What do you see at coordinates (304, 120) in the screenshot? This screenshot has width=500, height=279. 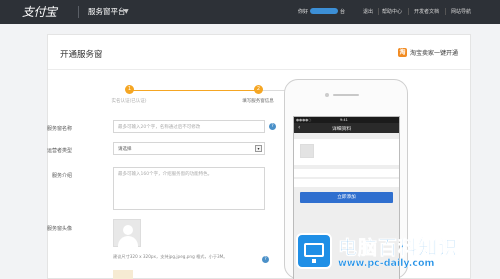 I see `signal-icon: ●●●●○` at bounding box center [304, 120].